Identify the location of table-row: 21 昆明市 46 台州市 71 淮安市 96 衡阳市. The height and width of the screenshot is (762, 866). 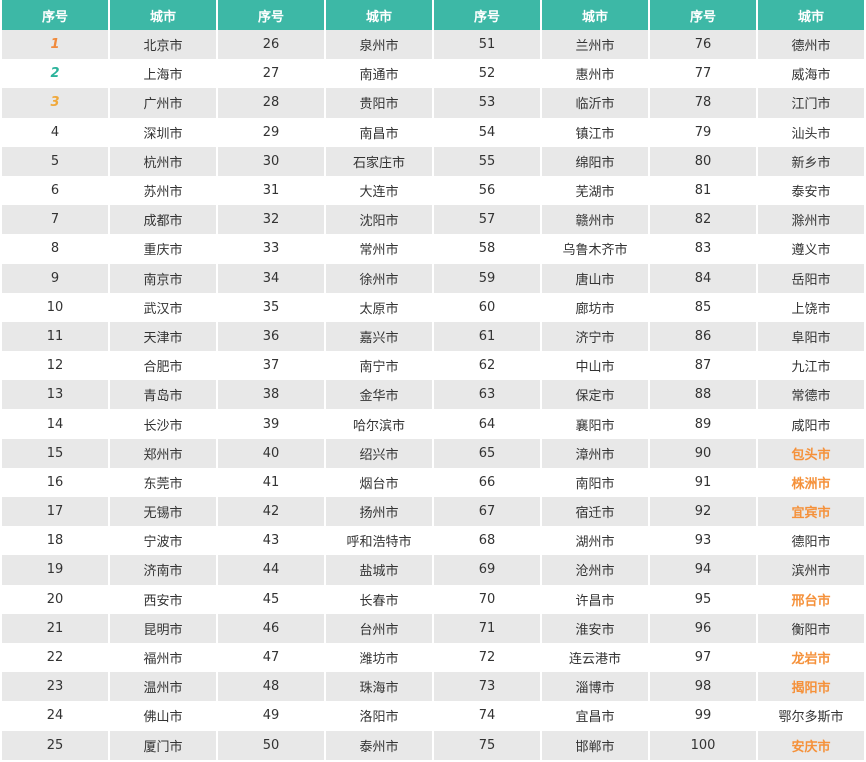
(433, 628).